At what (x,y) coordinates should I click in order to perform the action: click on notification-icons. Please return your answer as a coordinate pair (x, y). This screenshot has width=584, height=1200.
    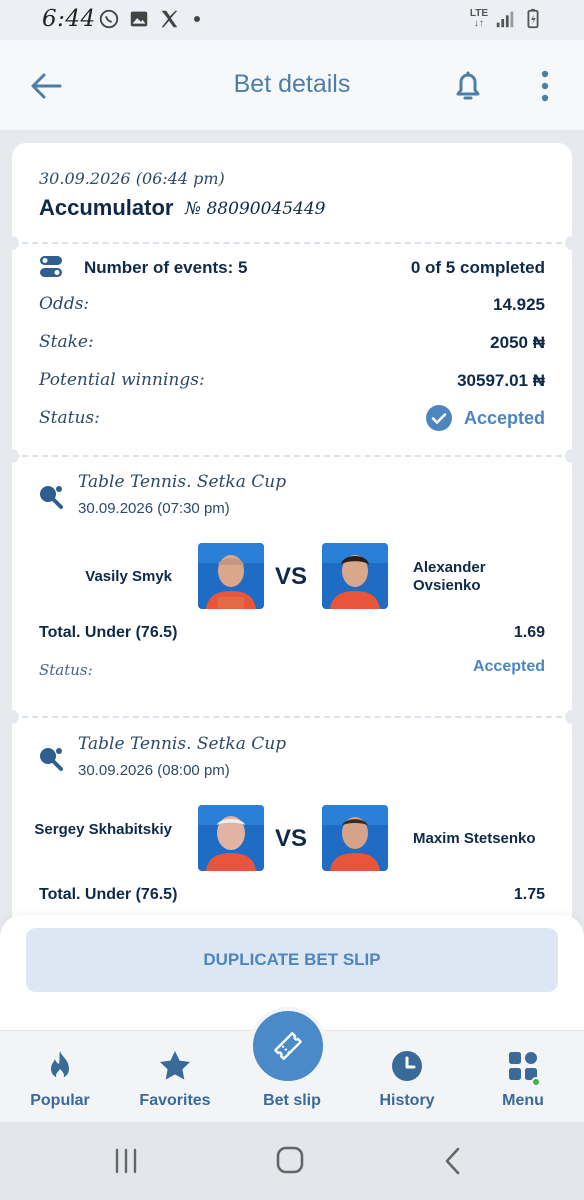
    Looking at the image, I should click on (149, 19).